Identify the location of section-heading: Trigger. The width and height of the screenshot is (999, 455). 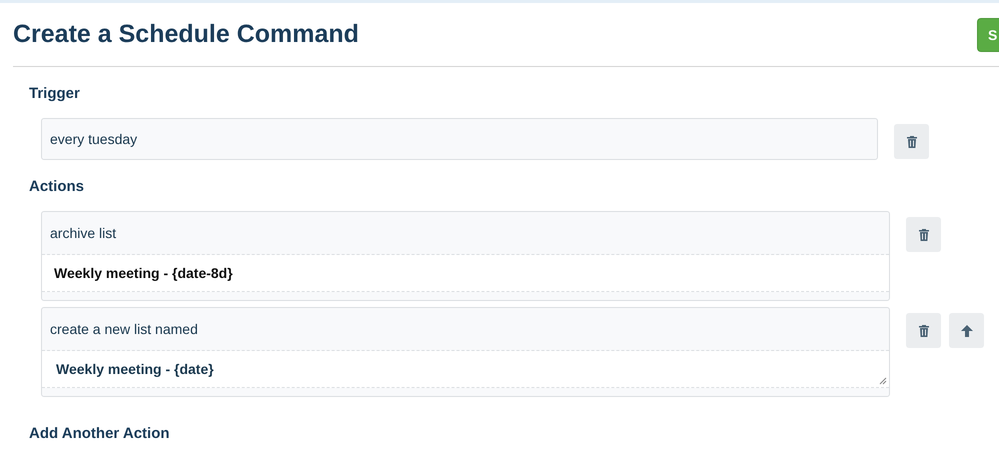
(55, 94).